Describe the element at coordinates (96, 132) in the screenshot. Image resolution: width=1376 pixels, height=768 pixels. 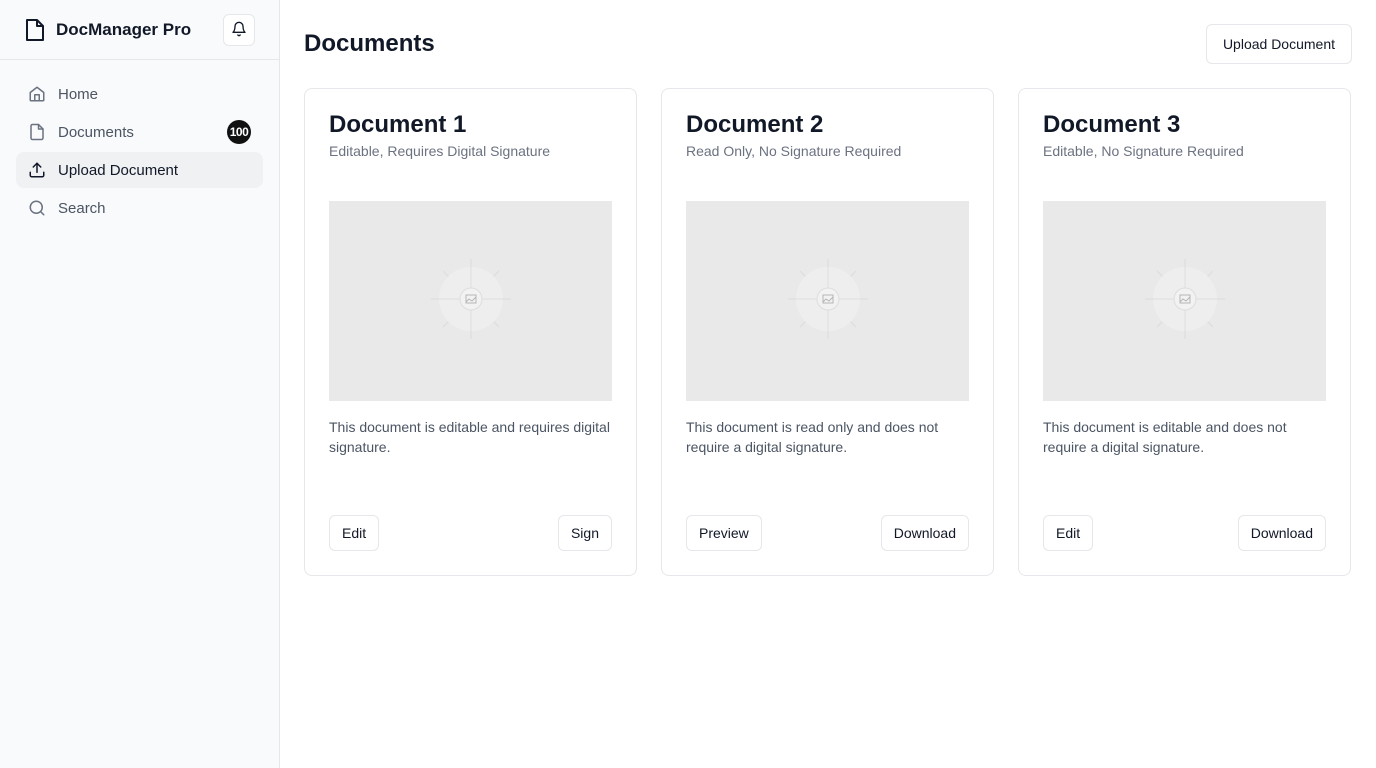
I see `sidebar-item-label: Documents` at that location.